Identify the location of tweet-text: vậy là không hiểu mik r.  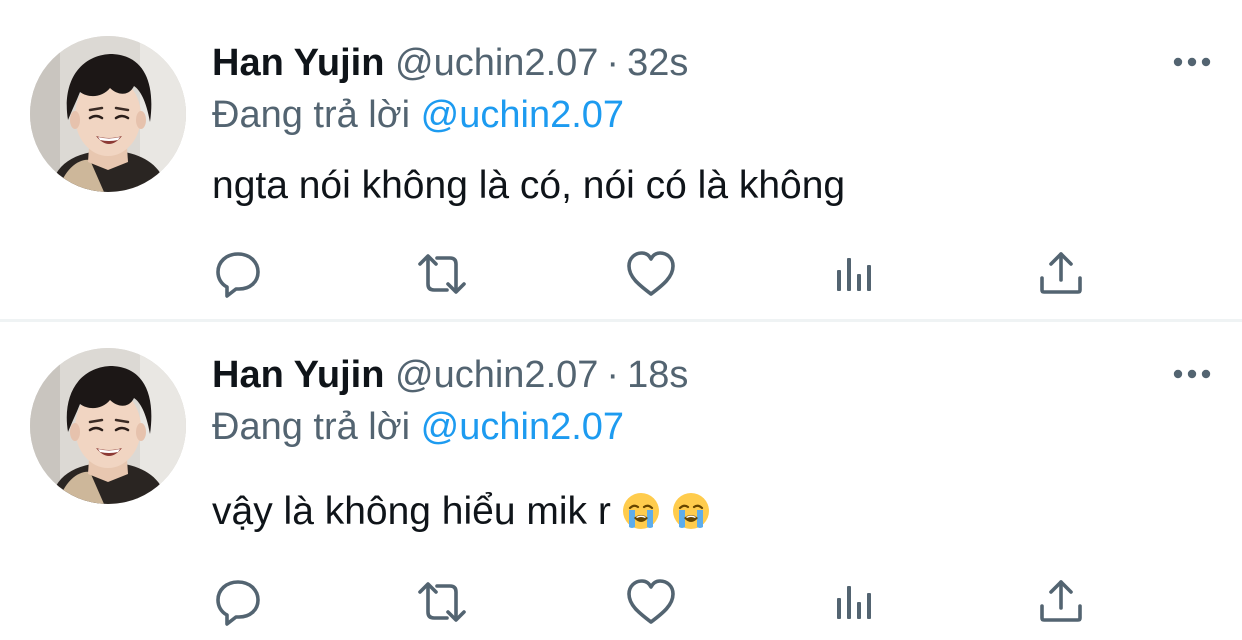
(461, 512).